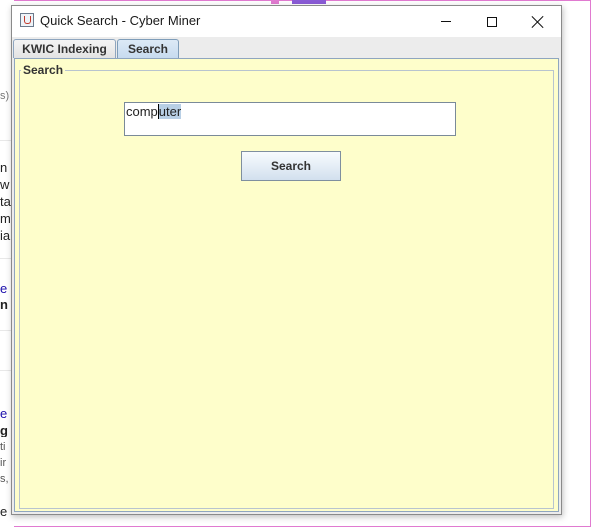  What do you see at coordinates (43, 70) in the screenshot?
I see `search-group-title: Search` at bounding box center [43, 70].